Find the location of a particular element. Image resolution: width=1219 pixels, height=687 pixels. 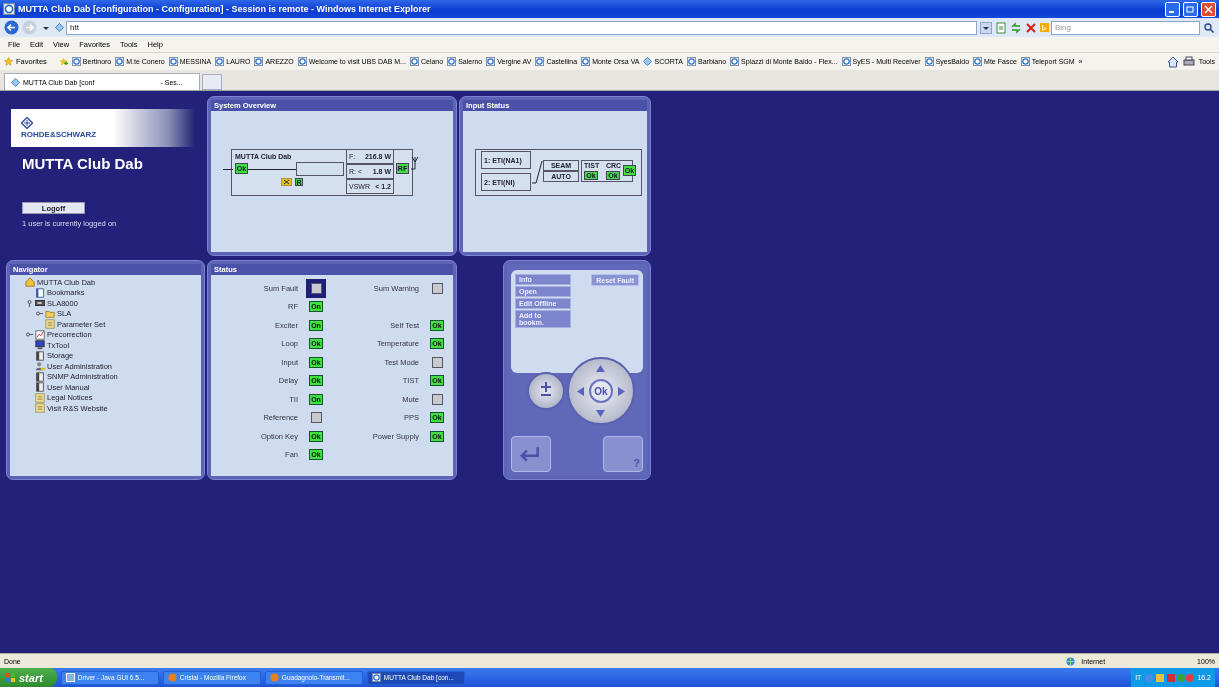

device-name: MUTTA Club Dab is located at coordinates (83, 163).